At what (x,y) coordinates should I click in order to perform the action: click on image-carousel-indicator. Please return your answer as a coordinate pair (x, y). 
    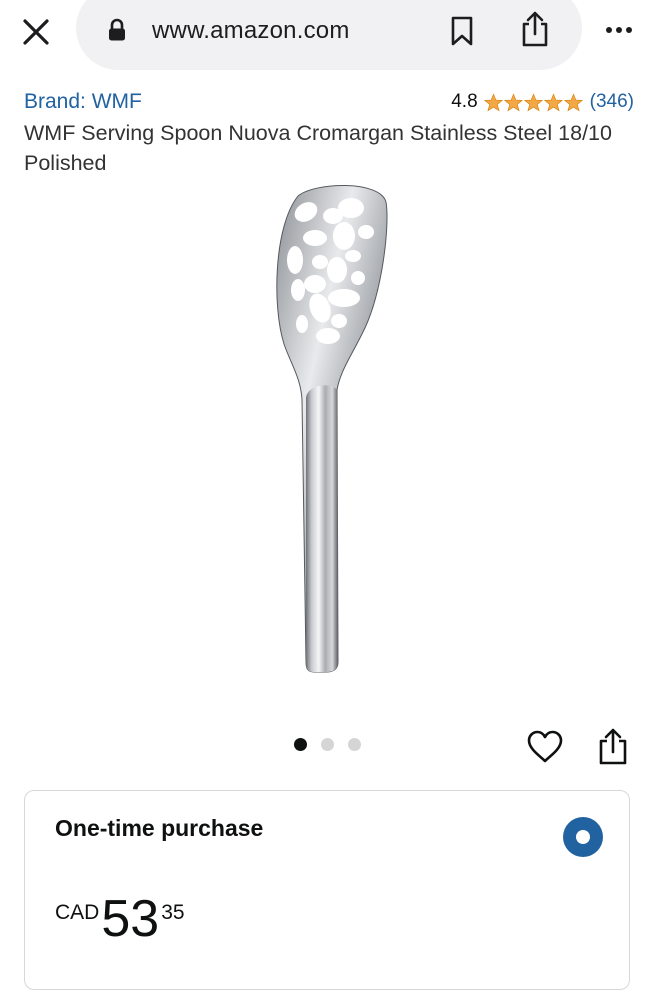
    Looking at the image, I should click on (334, 744).